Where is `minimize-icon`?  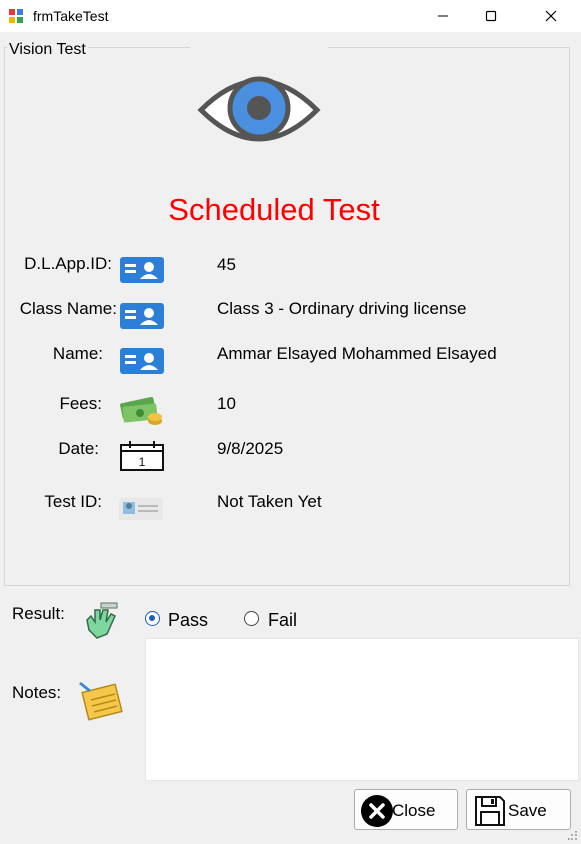 minimize-icon is located at coordinates (443, 16).